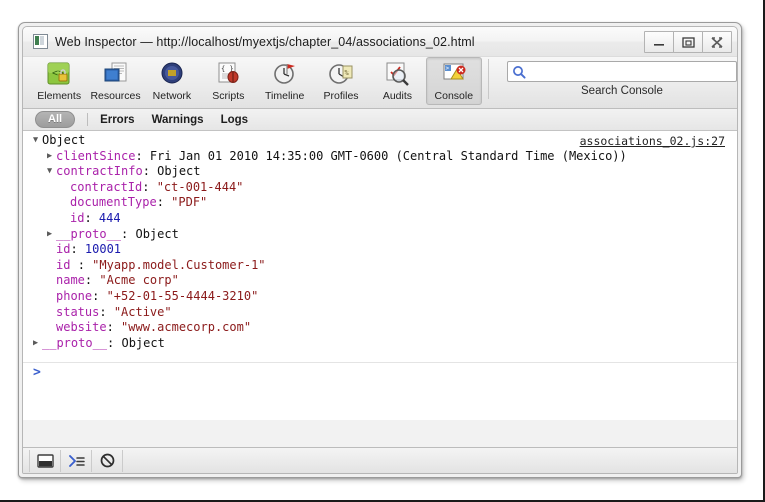  I want to click on property-name: name, so click(70, 280).